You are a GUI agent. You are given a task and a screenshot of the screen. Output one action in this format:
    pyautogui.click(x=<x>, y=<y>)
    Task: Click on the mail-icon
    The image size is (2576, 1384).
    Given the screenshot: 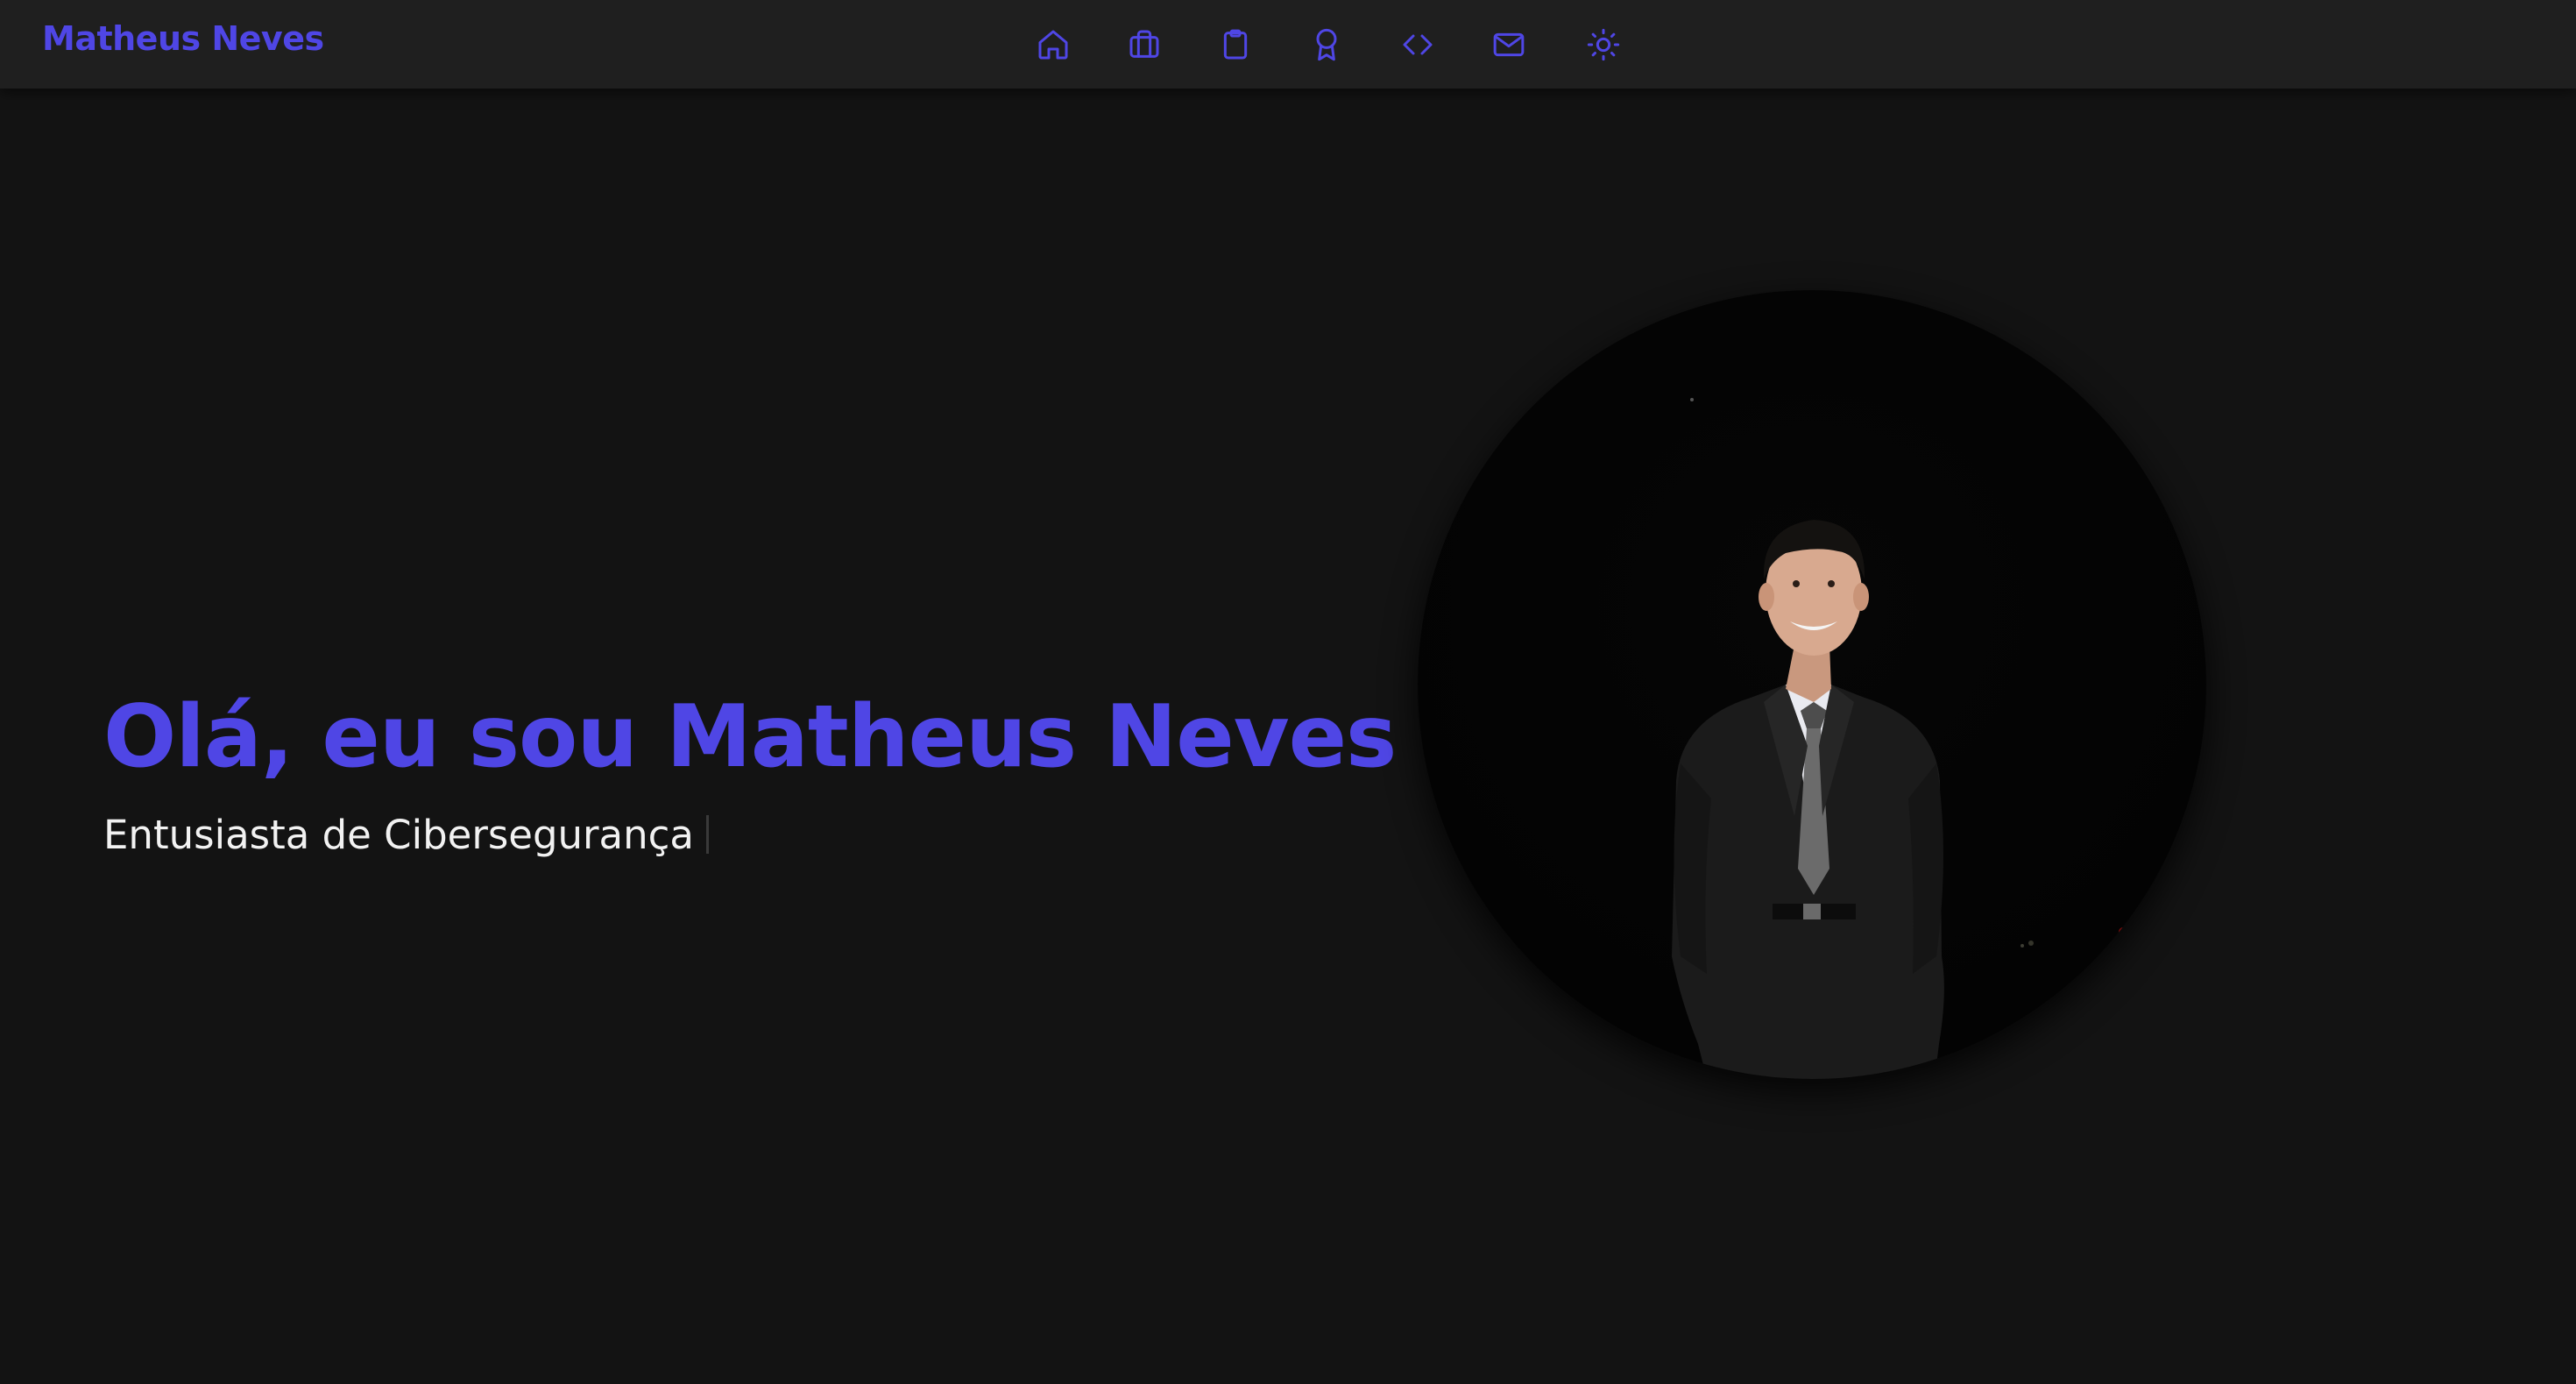 What is the action you would take?
    pyautogui.click(x=1509, y=44)
    